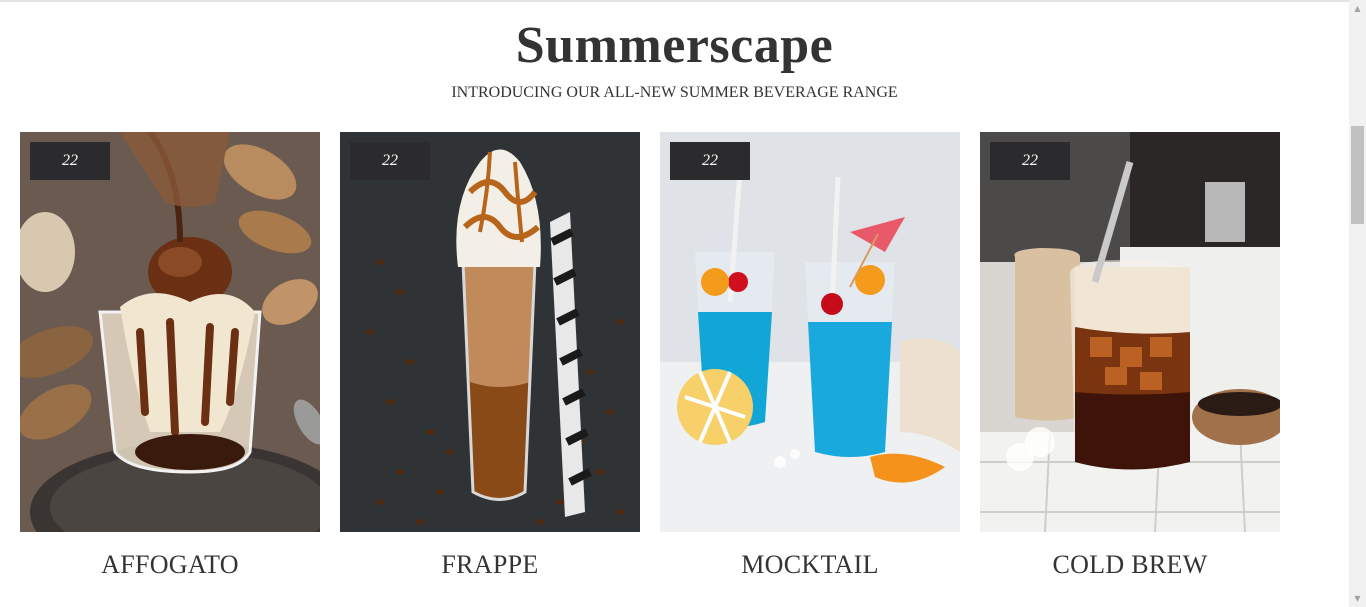 This screenshot has width=1366, height=607. I want to click on affogato-photo: 22, so click(170, 332).